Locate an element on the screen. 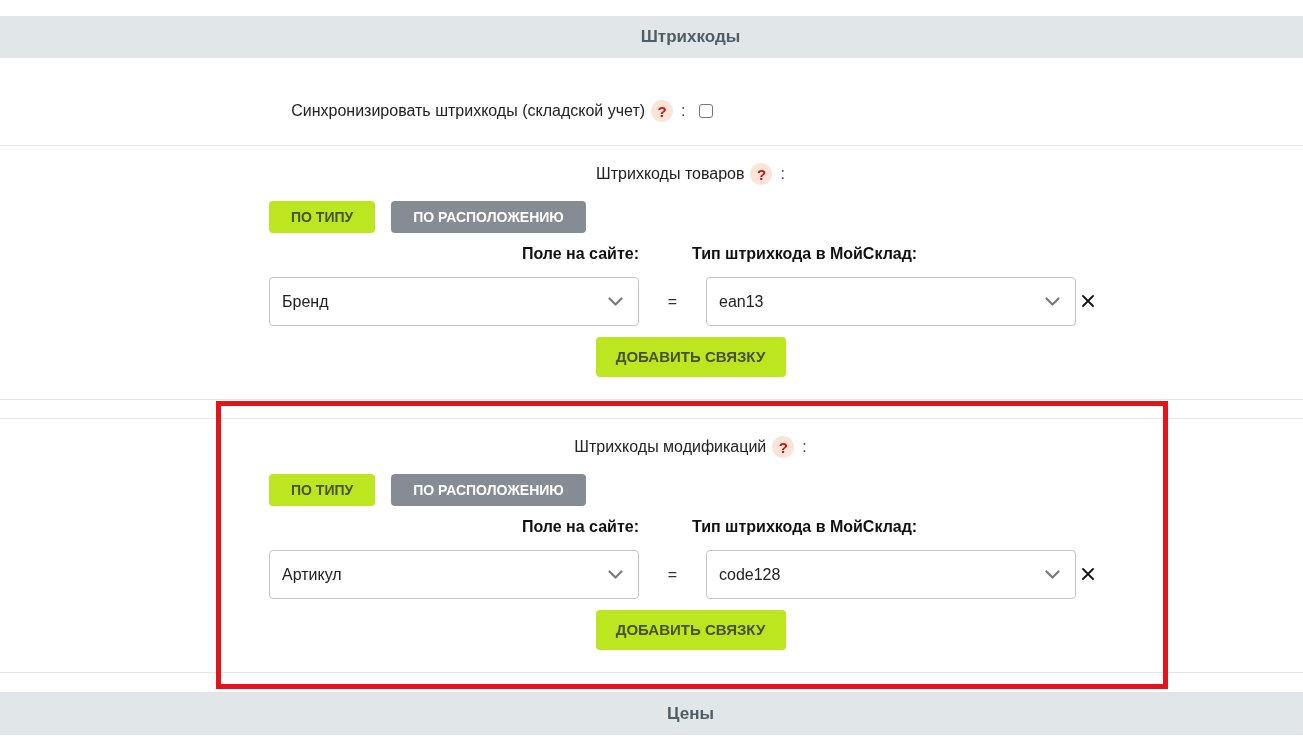  sync-label: Синхронизировать штрихкоды (складской учет) is located at coordinates (468, 111).